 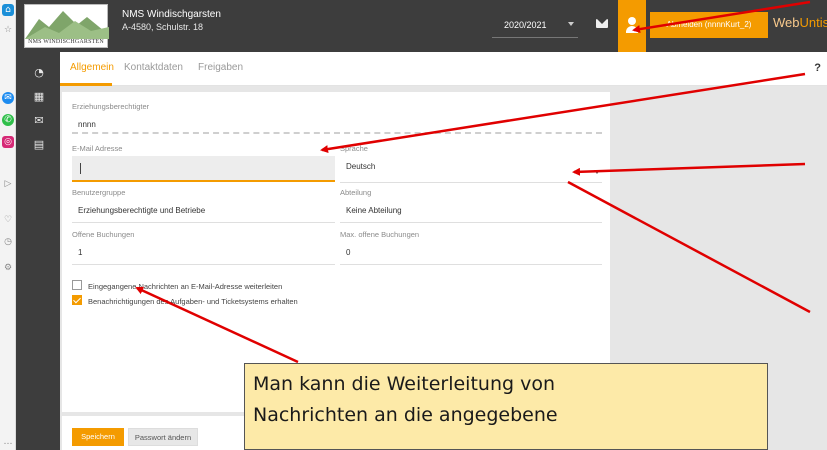 I want to click on school-address: A-4580, Schulstr. 18, so click(x=163, y=27).